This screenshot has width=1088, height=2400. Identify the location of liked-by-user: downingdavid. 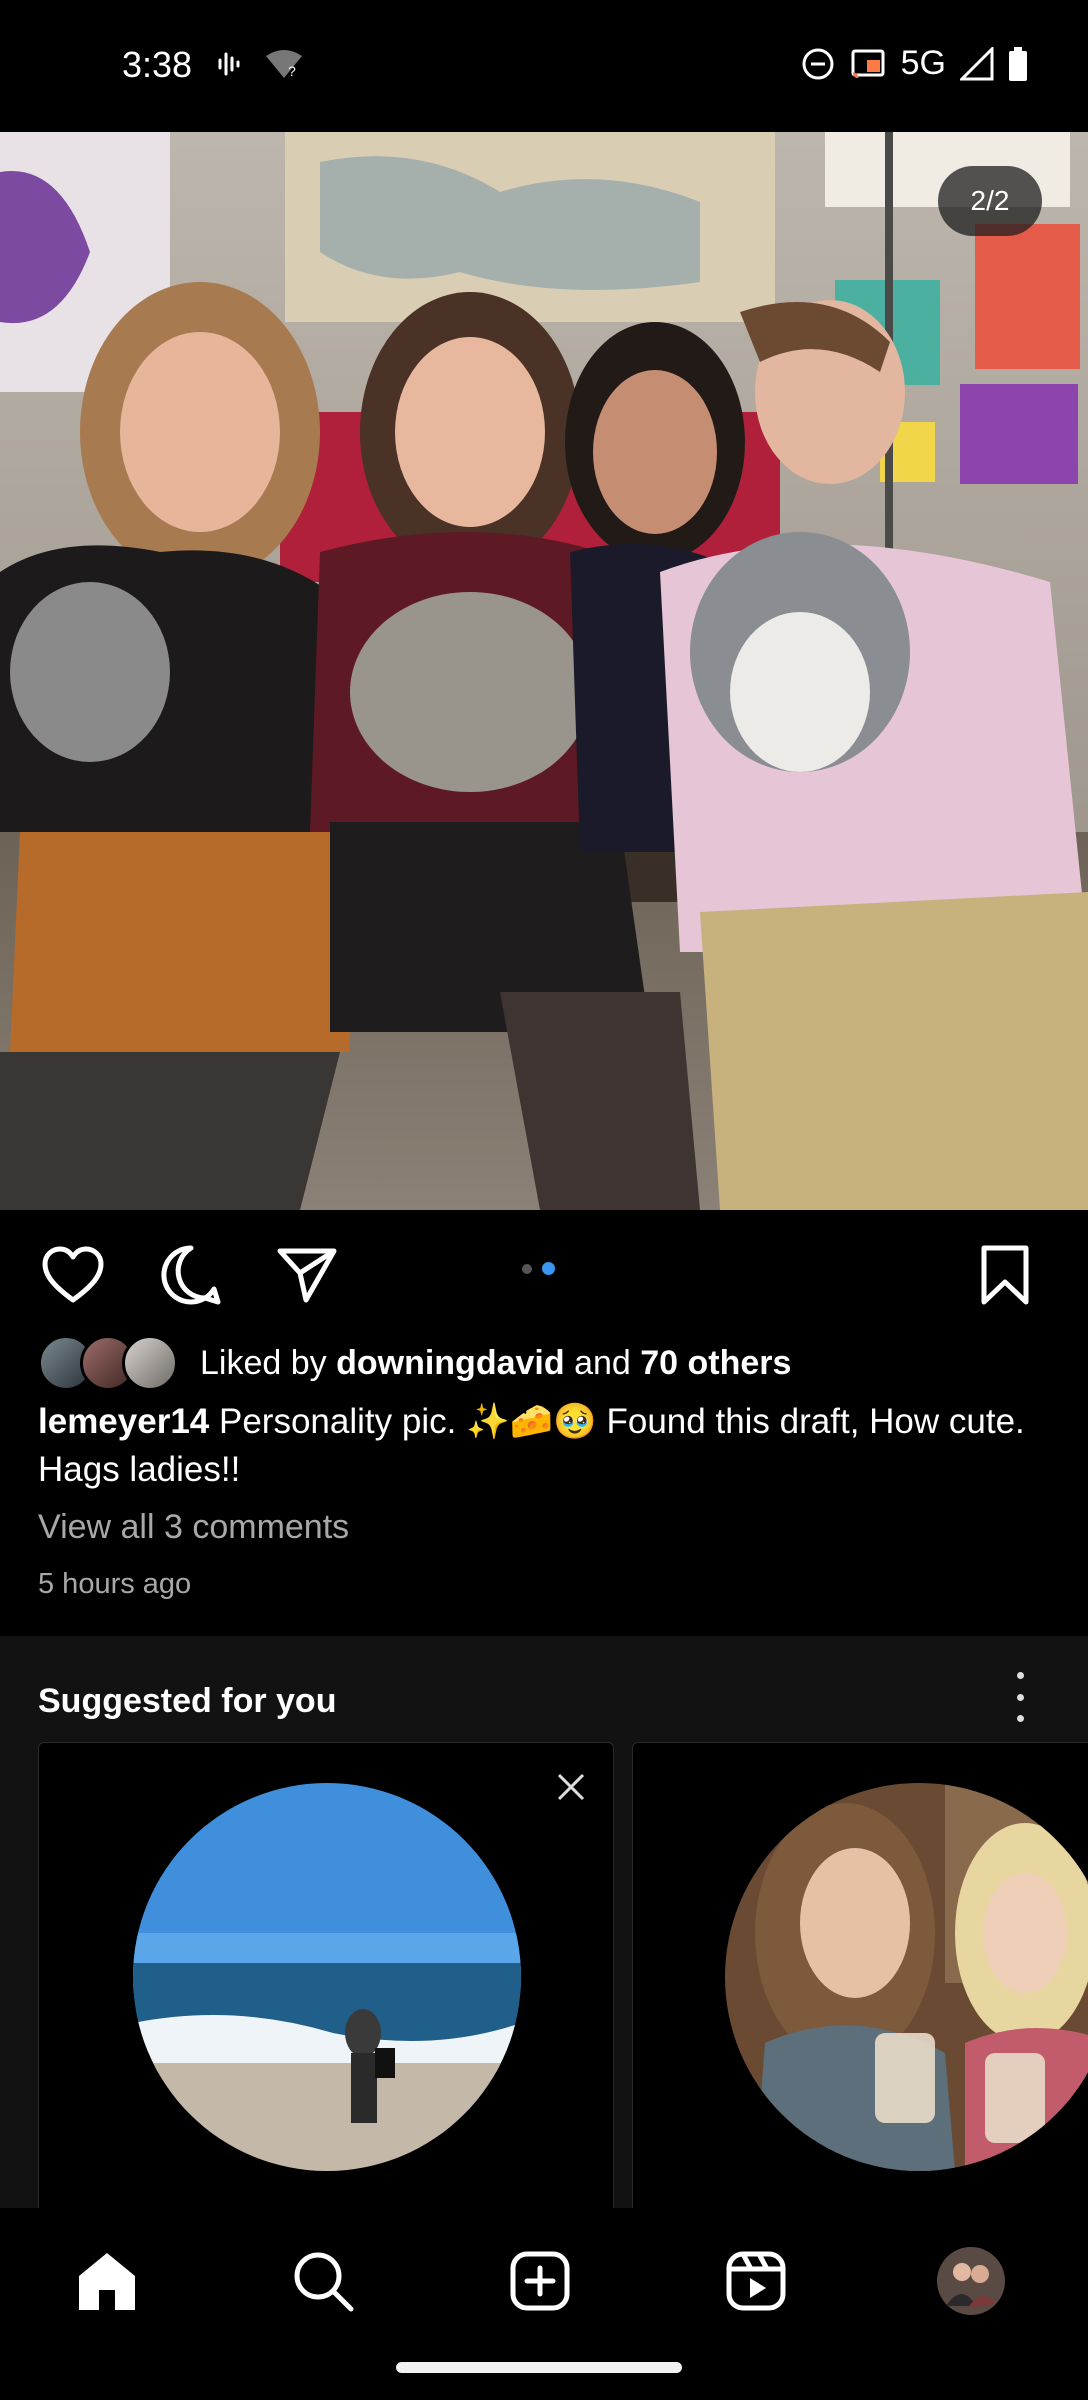
(450, 1363).